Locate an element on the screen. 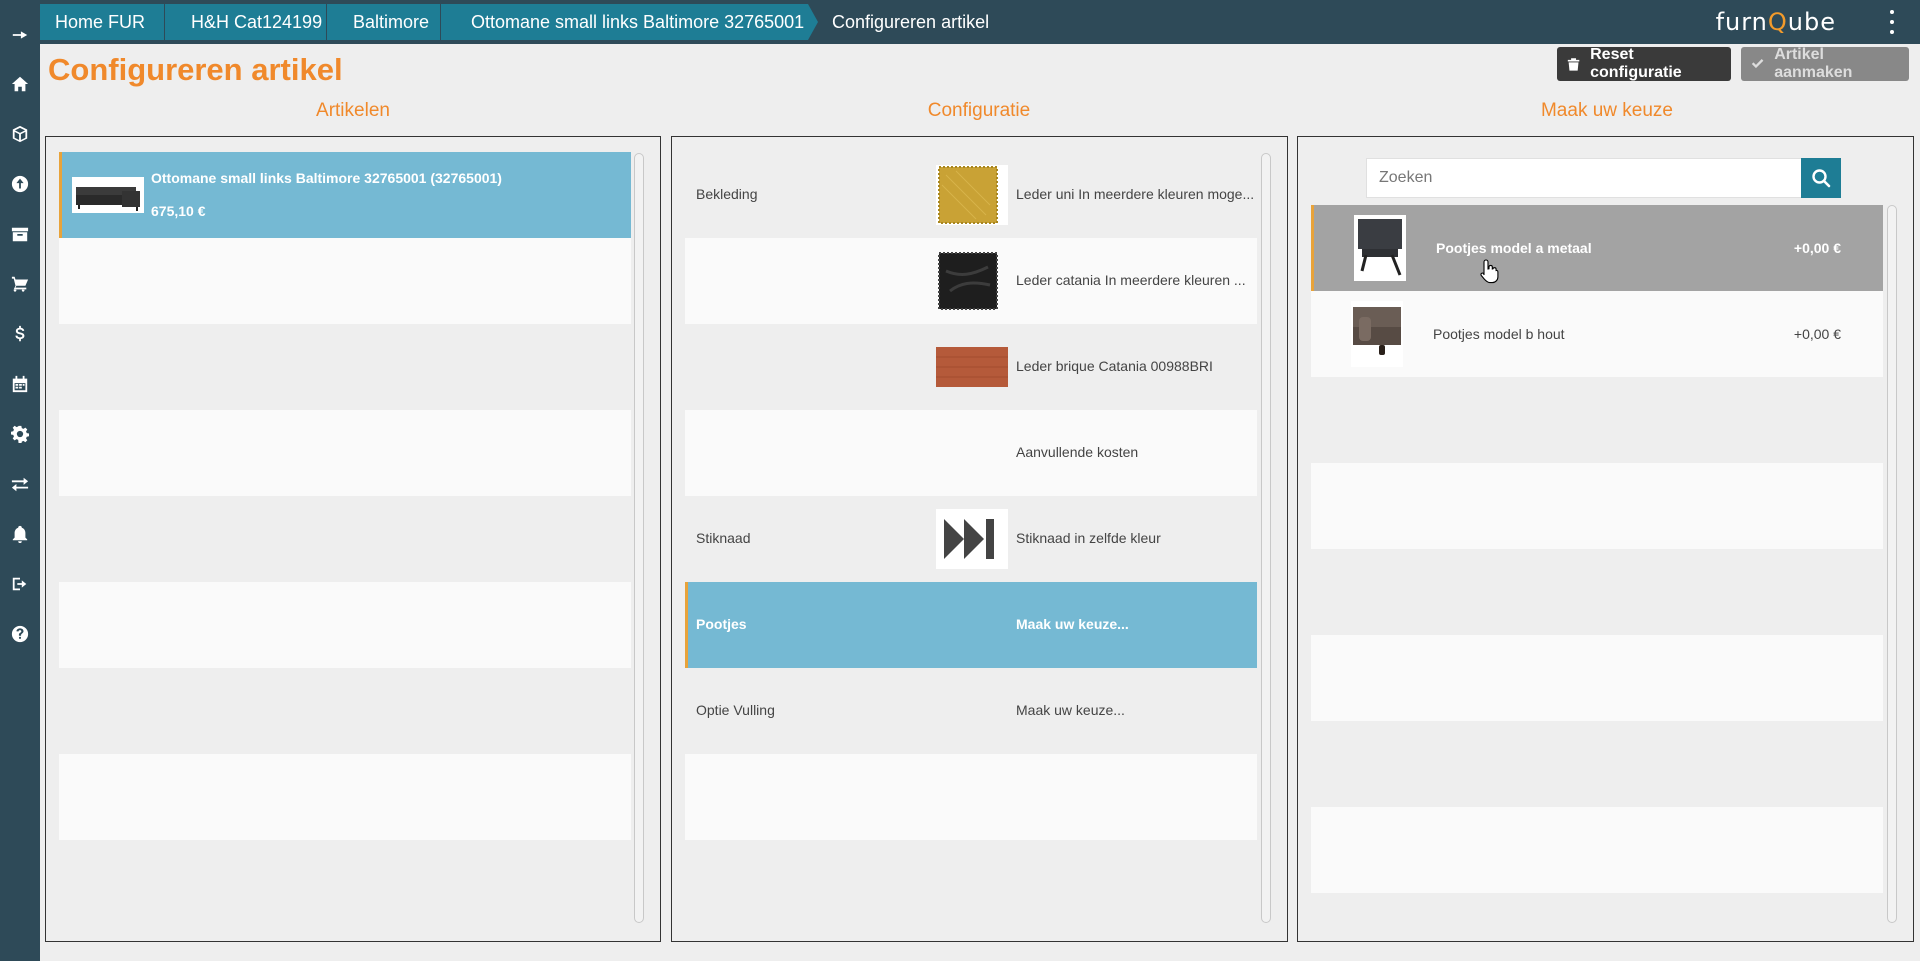 Image resolution: width=1920 pixels, height=961 pixels. create-article-button: Artikel aanmaken is located at coordinates (1825, 63).